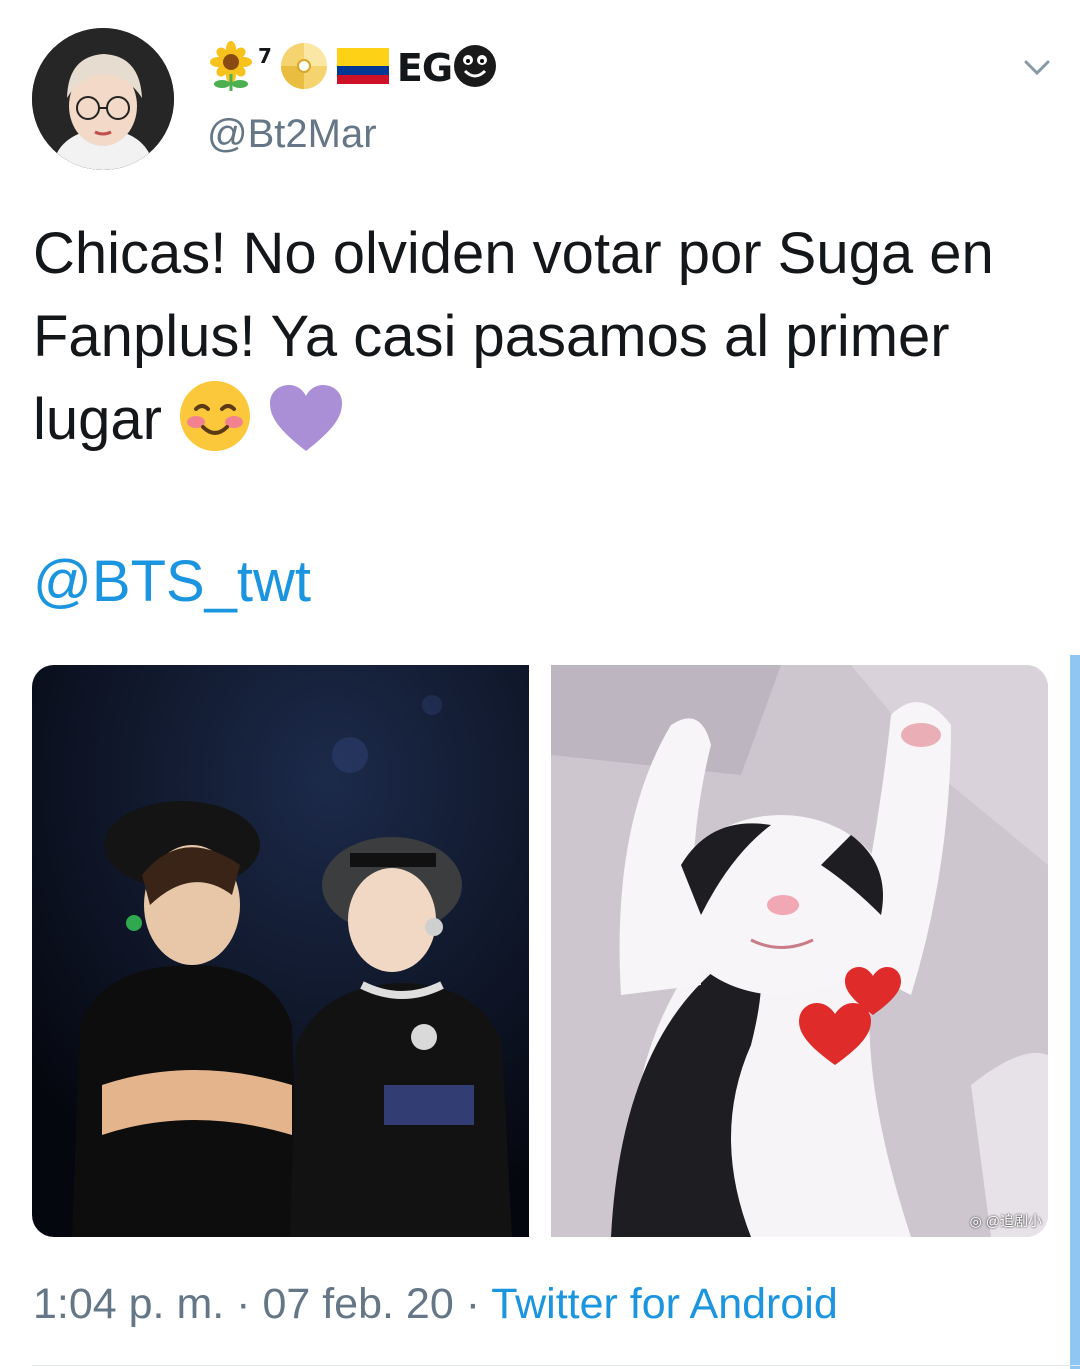 This screenshot has height=1369, width=1080. Describe the element at coordinates (1037, 67) in the screenshot. I see `chevron-down-icon` at that location.